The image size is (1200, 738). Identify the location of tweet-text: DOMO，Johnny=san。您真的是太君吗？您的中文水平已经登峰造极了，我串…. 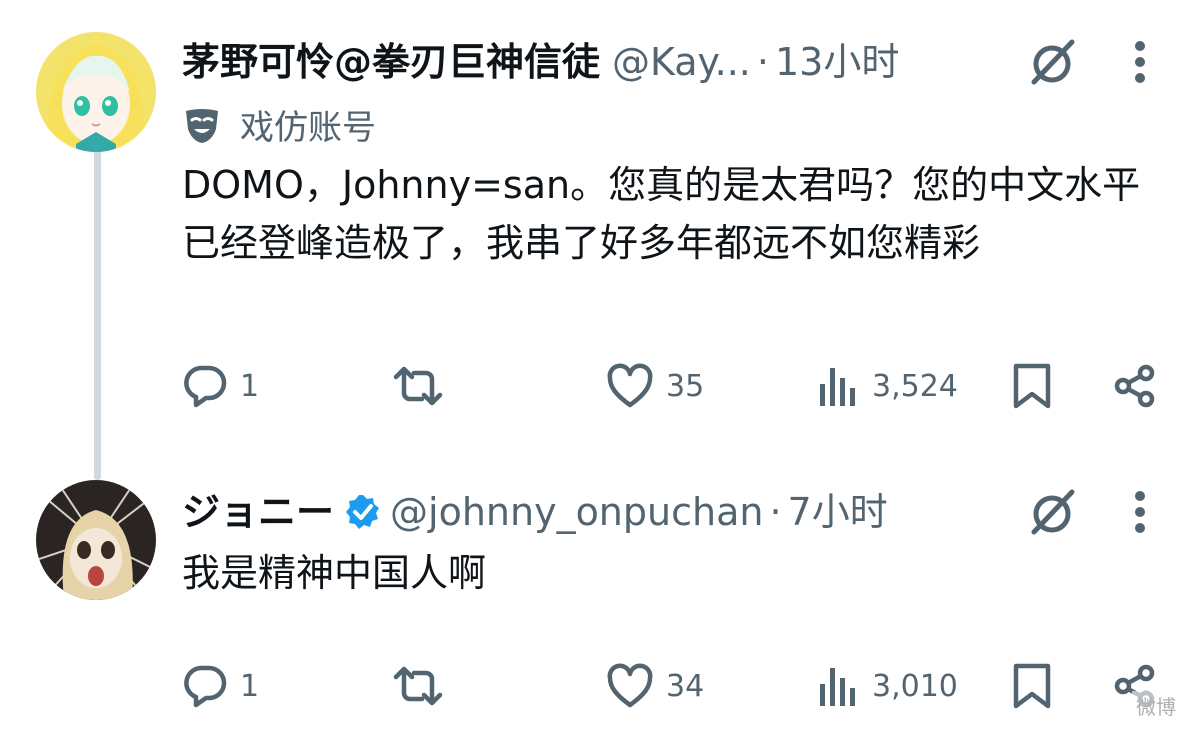
(661, 214).